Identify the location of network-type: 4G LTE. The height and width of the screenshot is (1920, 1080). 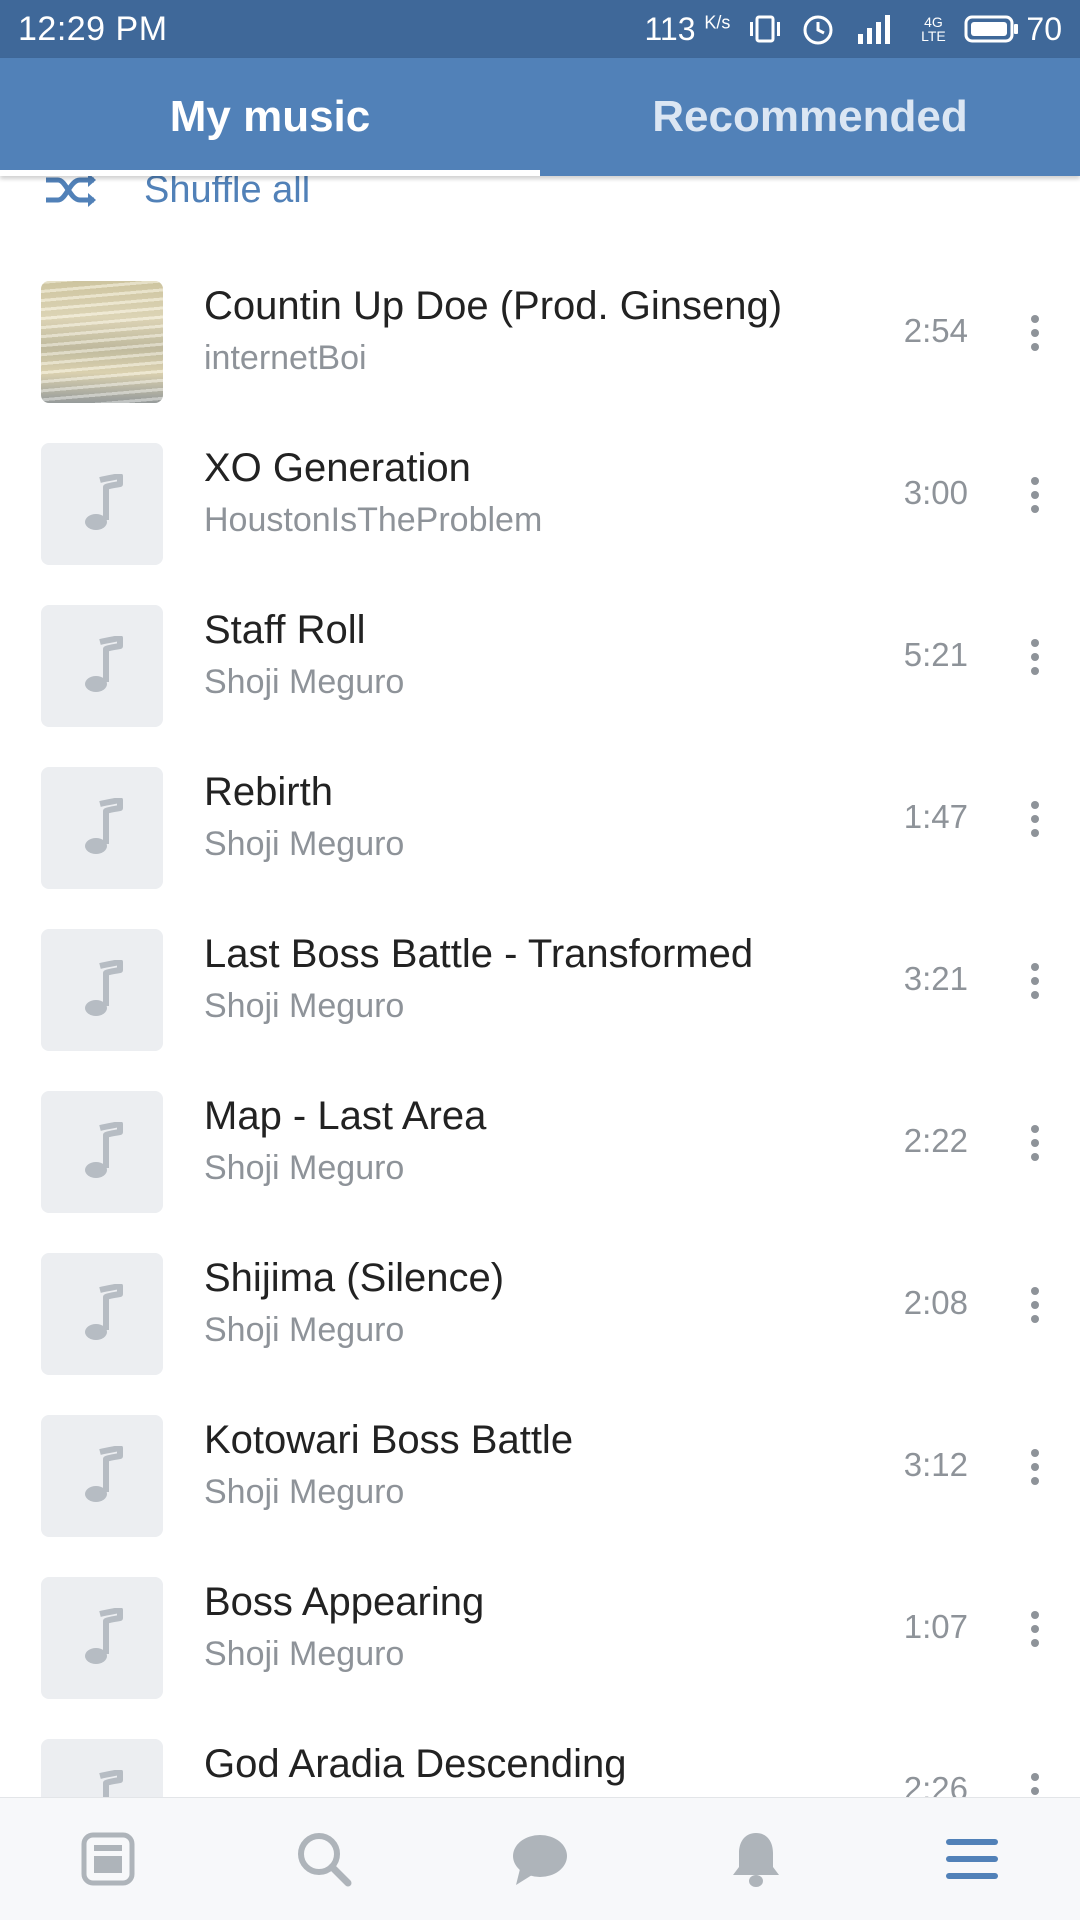
(933, 29).